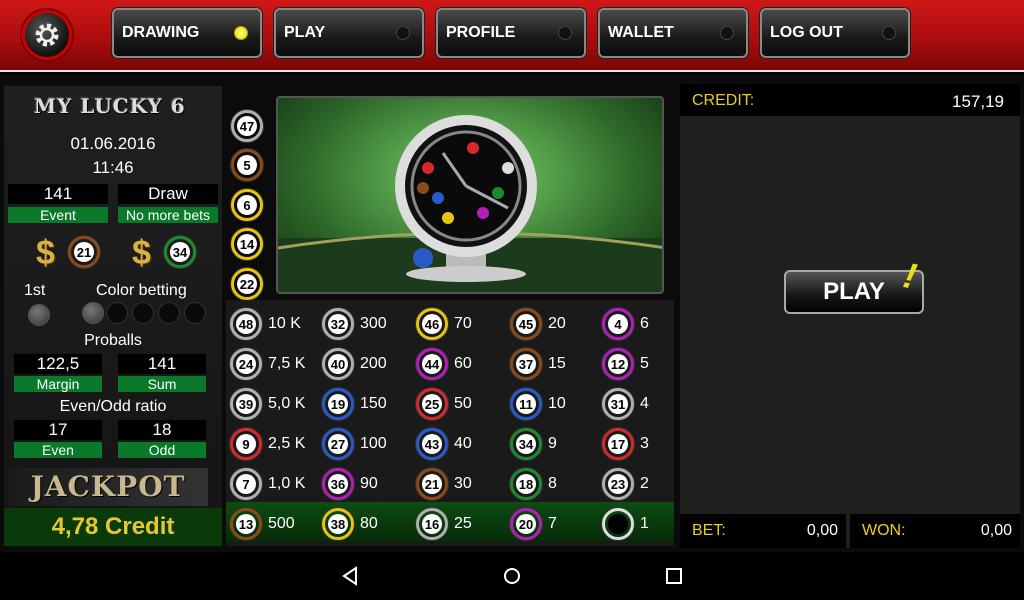 This screenshot has width=1024, height=600. What do you see at coordinates (526, 484) in the screenshot?
I see `ball-number: 18` at bounding box center [526, 484].